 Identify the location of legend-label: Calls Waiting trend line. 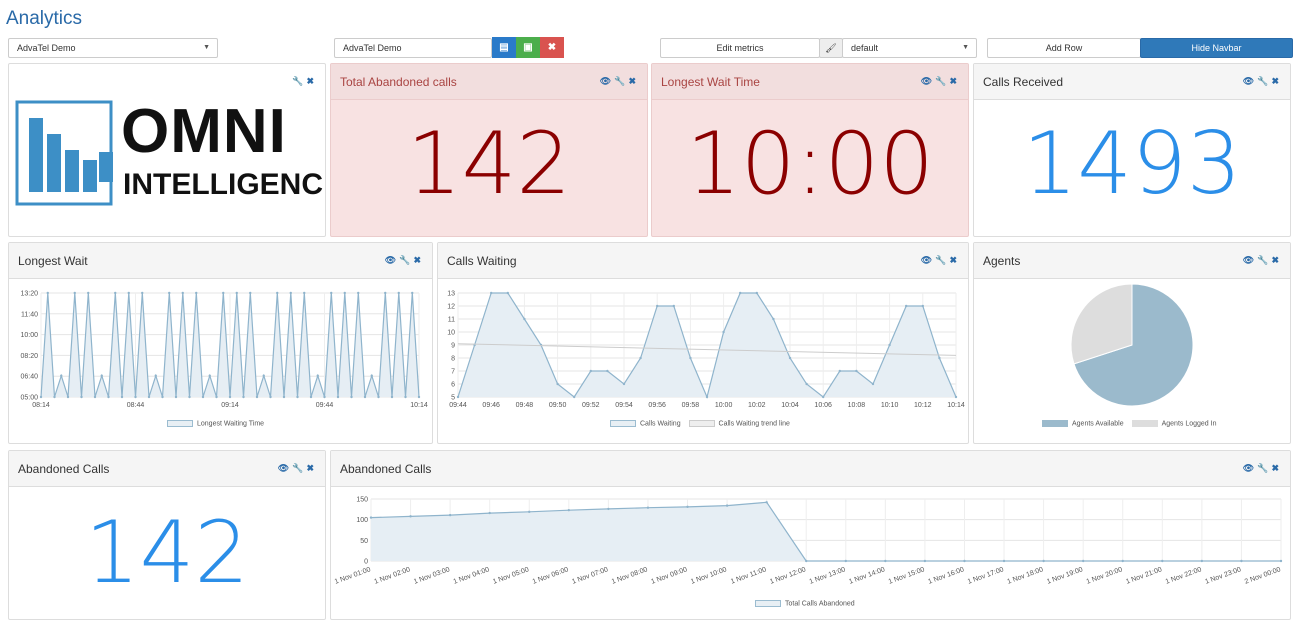
(754, 424).